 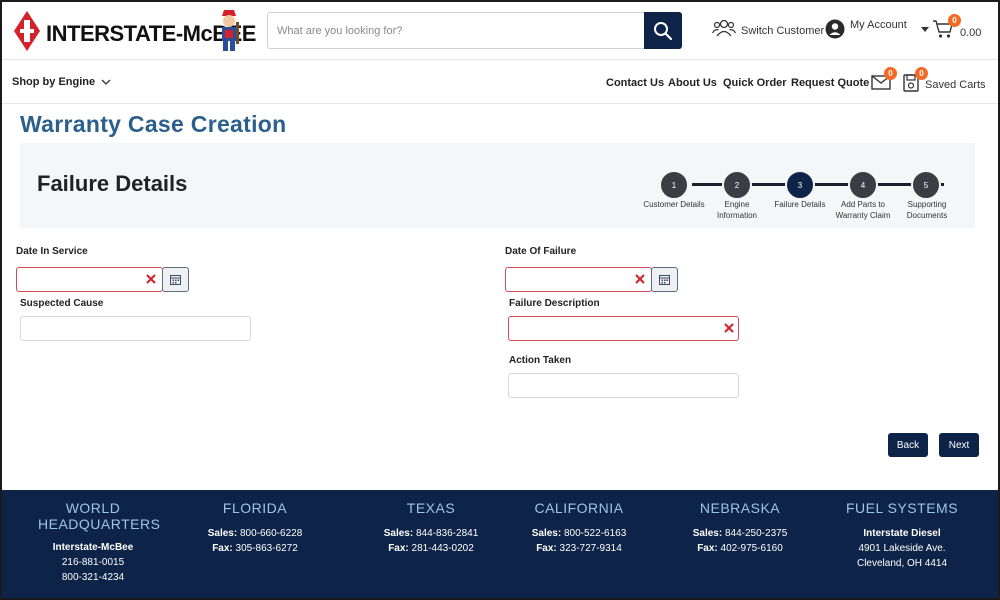 I want to click on back-button: Back, so click(x=908, y=445).